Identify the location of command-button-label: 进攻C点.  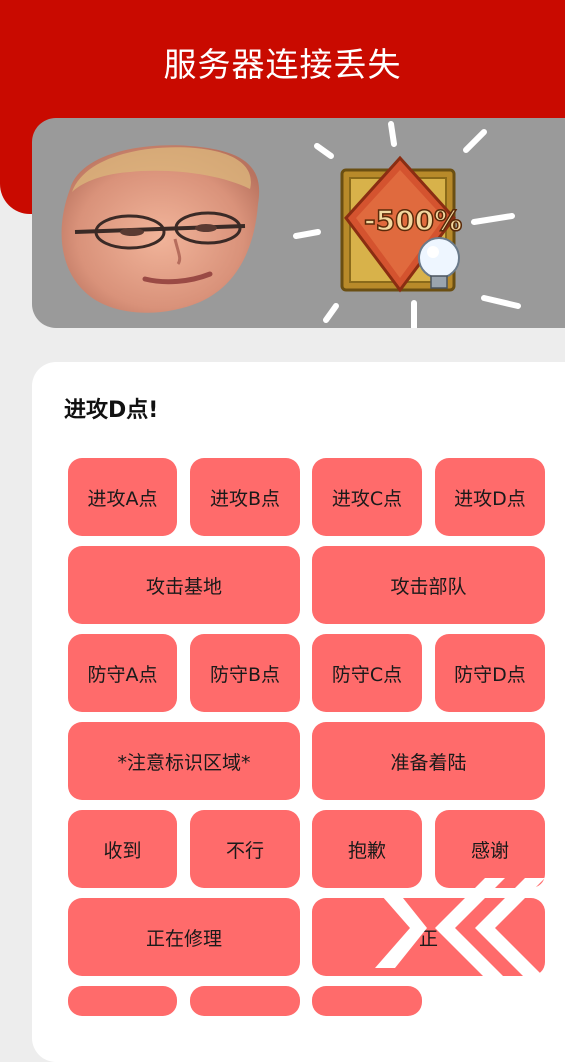
(367, 498).